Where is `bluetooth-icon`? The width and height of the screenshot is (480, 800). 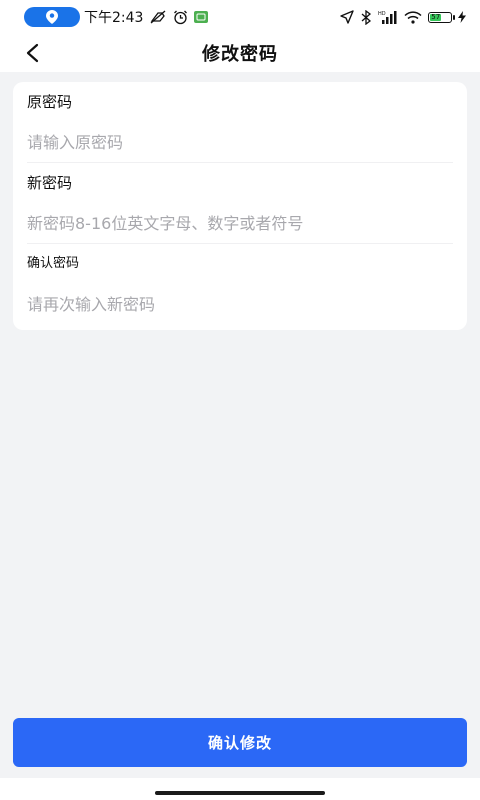 bluetooth-icon is located at coordinates (366, 17).